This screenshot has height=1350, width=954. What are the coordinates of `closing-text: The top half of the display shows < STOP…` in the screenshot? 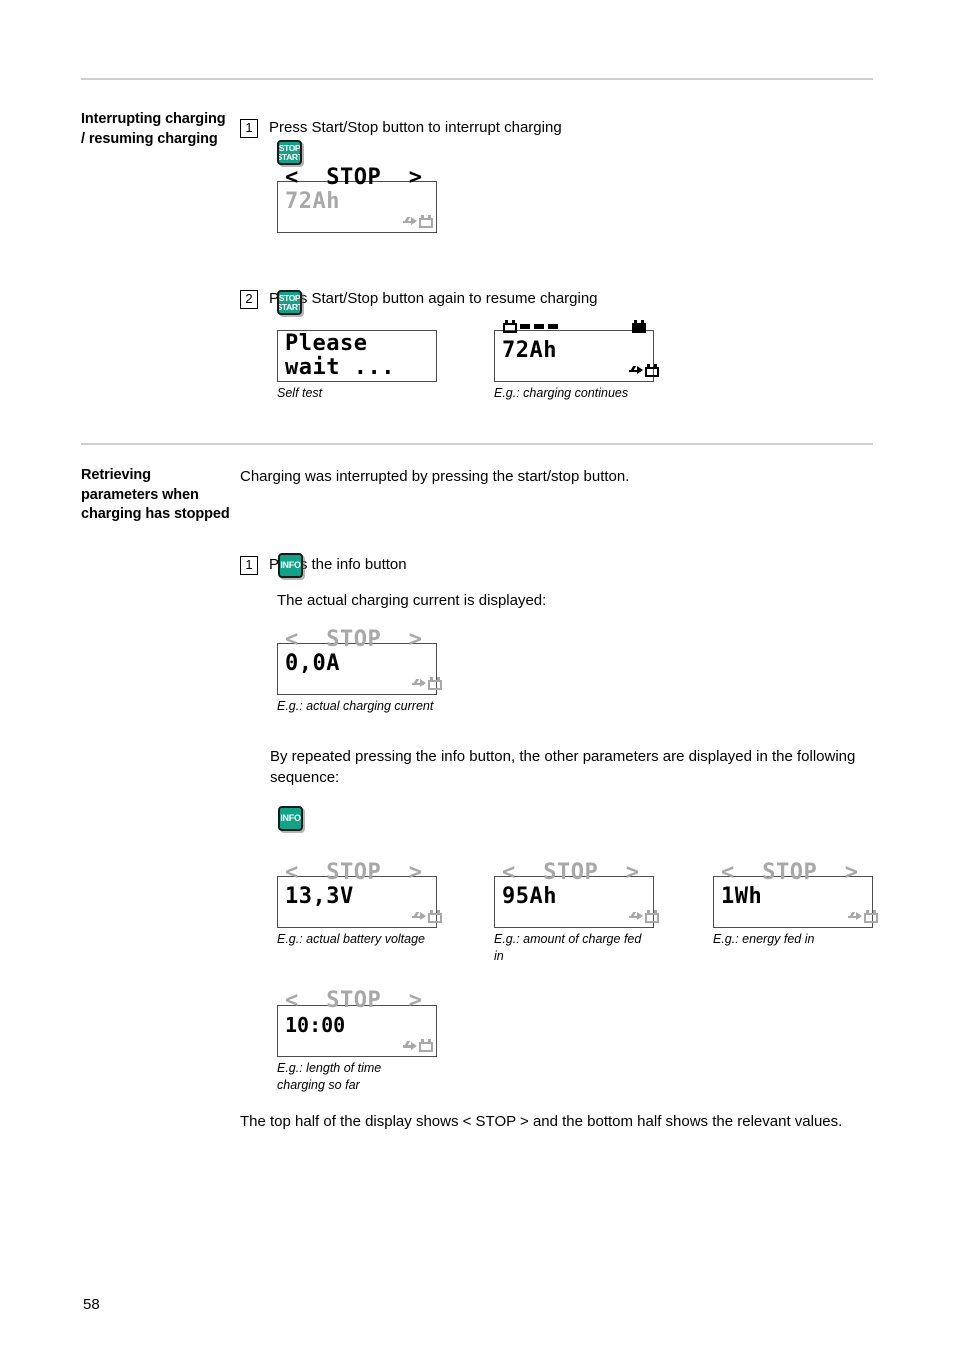 It's located at (541, 1121).